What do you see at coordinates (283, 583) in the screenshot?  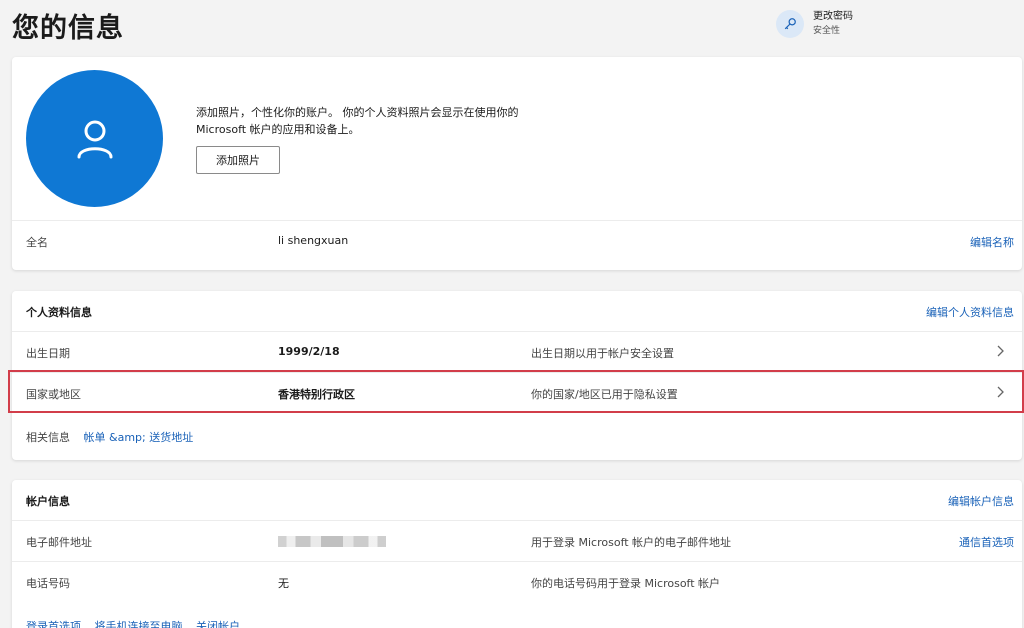 I see `phone-value: 无` at bounding box center [283, 583].